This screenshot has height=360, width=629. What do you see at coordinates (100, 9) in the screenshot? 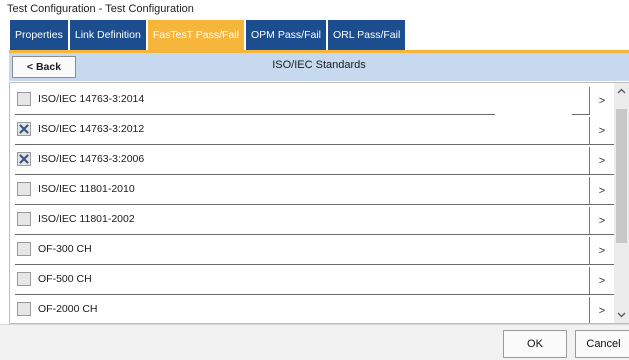
I see `window-title: Test Configuration - Test Configuration` at bounding box center [100, 9].